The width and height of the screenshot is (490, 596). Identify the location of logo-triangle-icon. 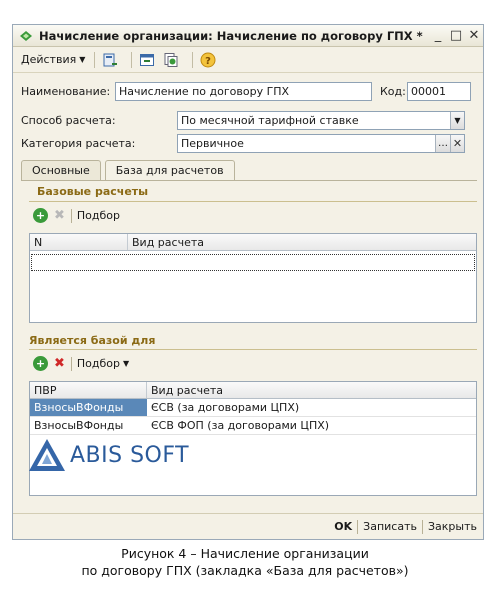
(47, 455).